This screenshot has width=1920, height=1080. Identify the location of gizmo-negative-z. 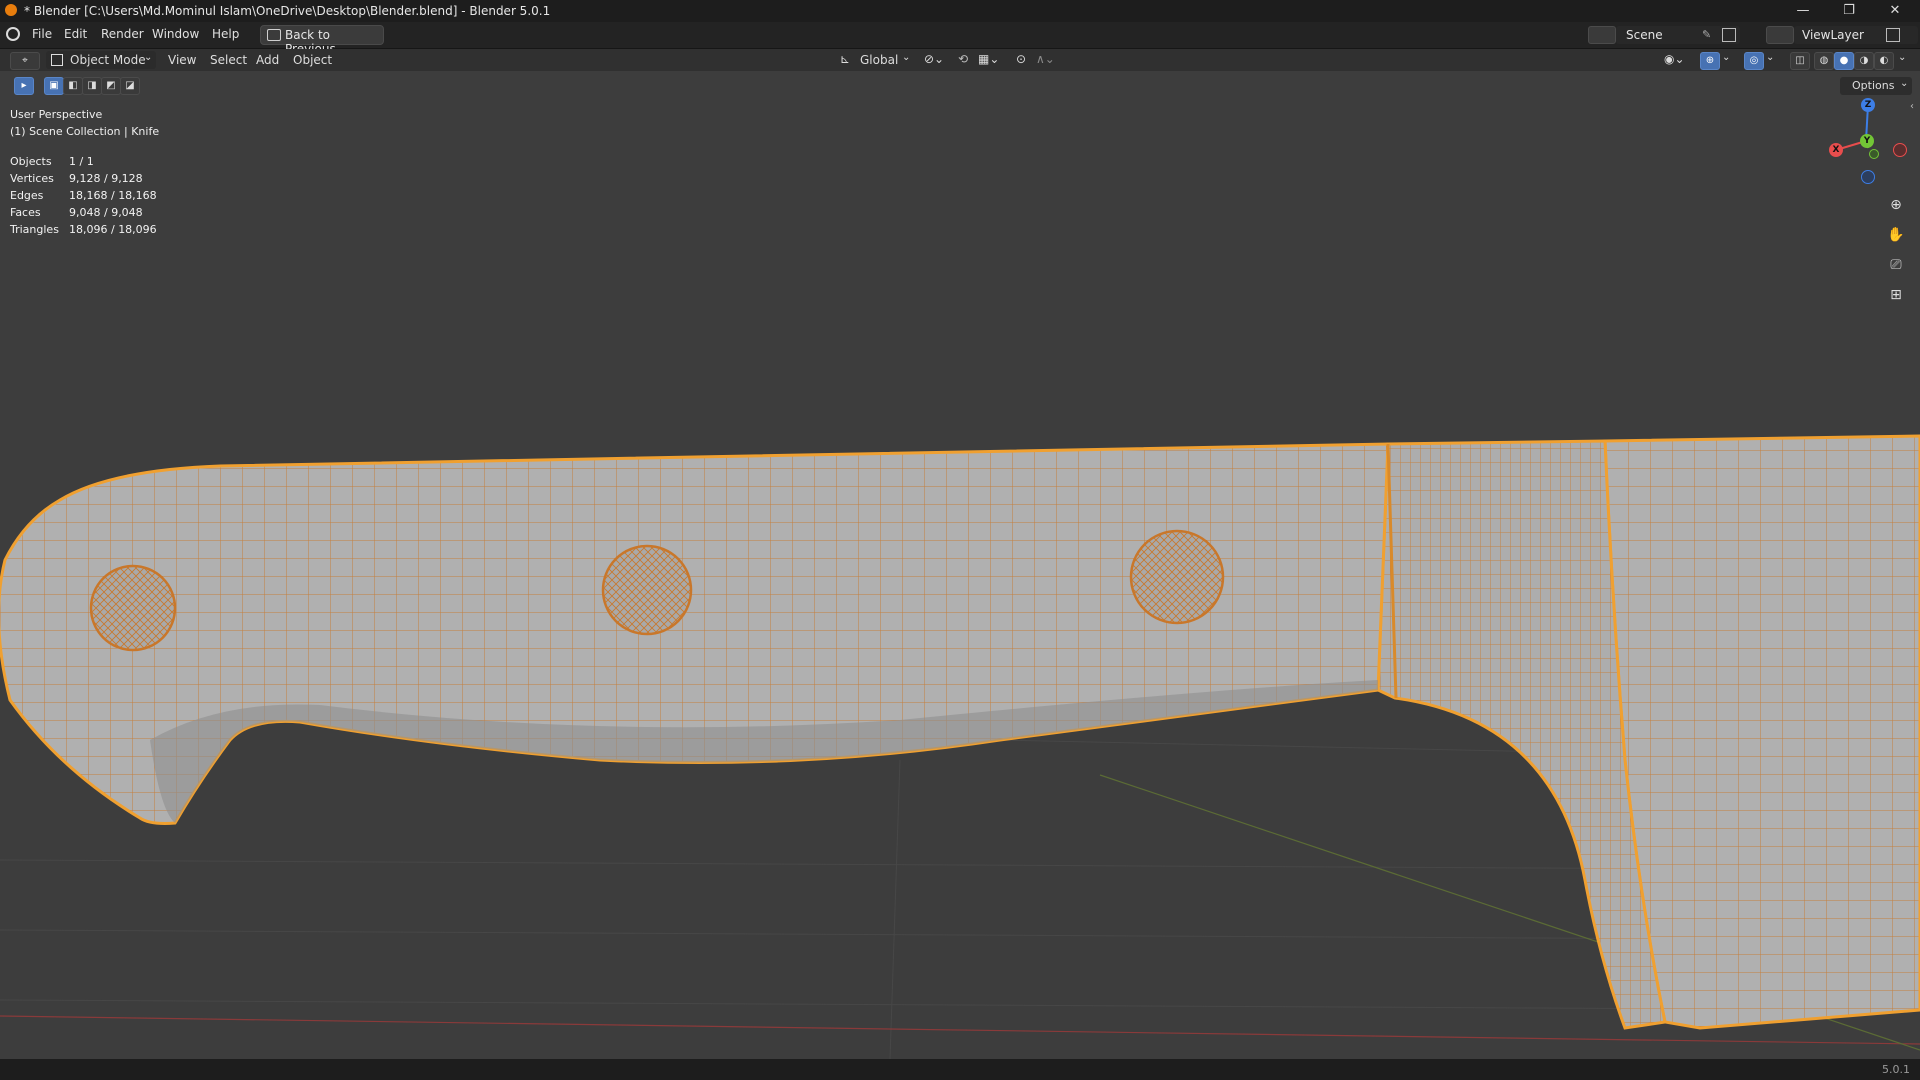
(1868, 177).